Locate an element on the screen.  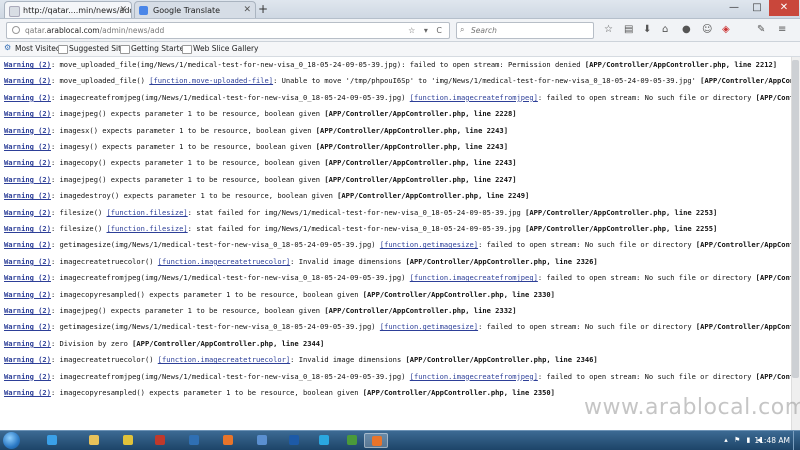
firefox-active-taskbar-button is located at coordinates (376, 440).